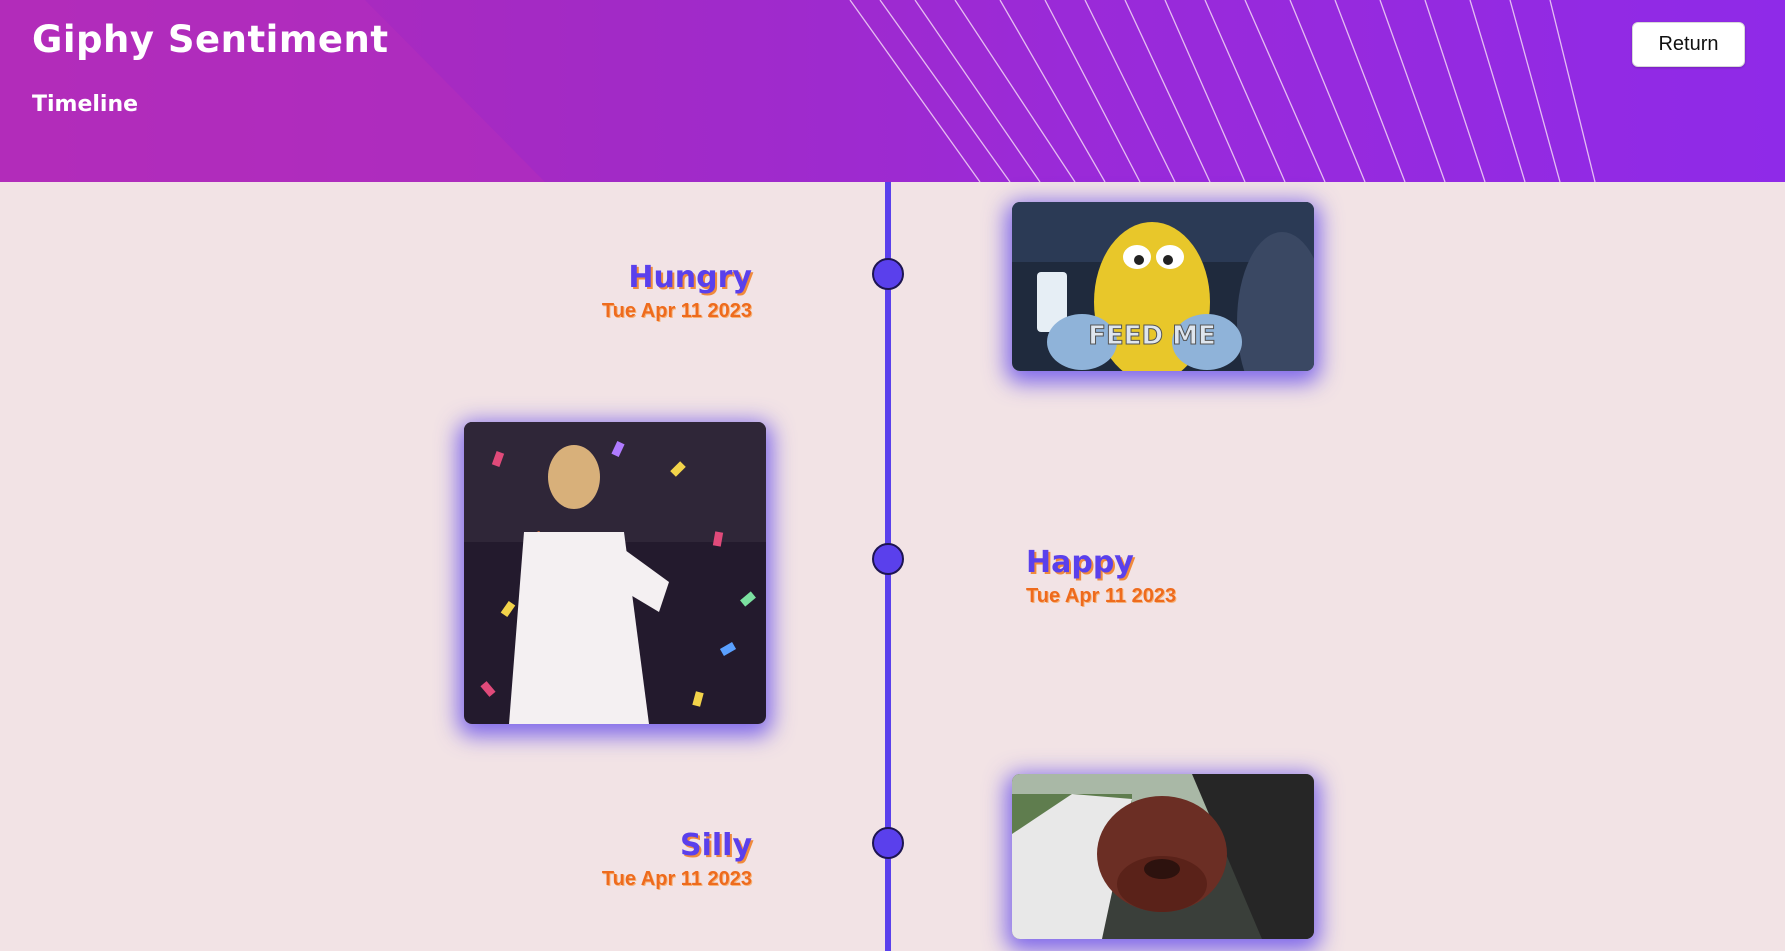  I want to click on page-subtitle: Timeline, so click(85, 104).